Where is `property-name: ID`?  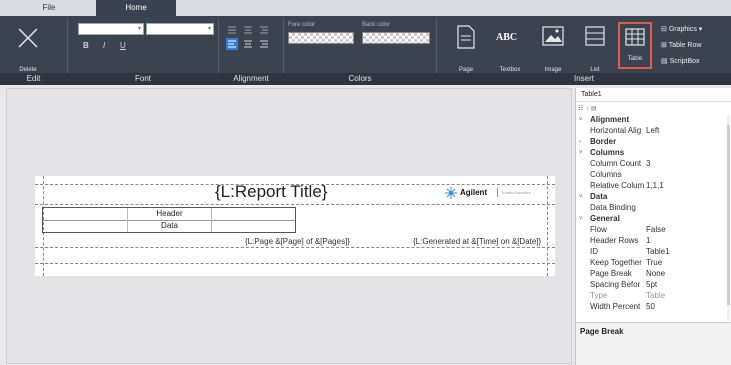 property-name: ID is located at coordinates (594, 251).